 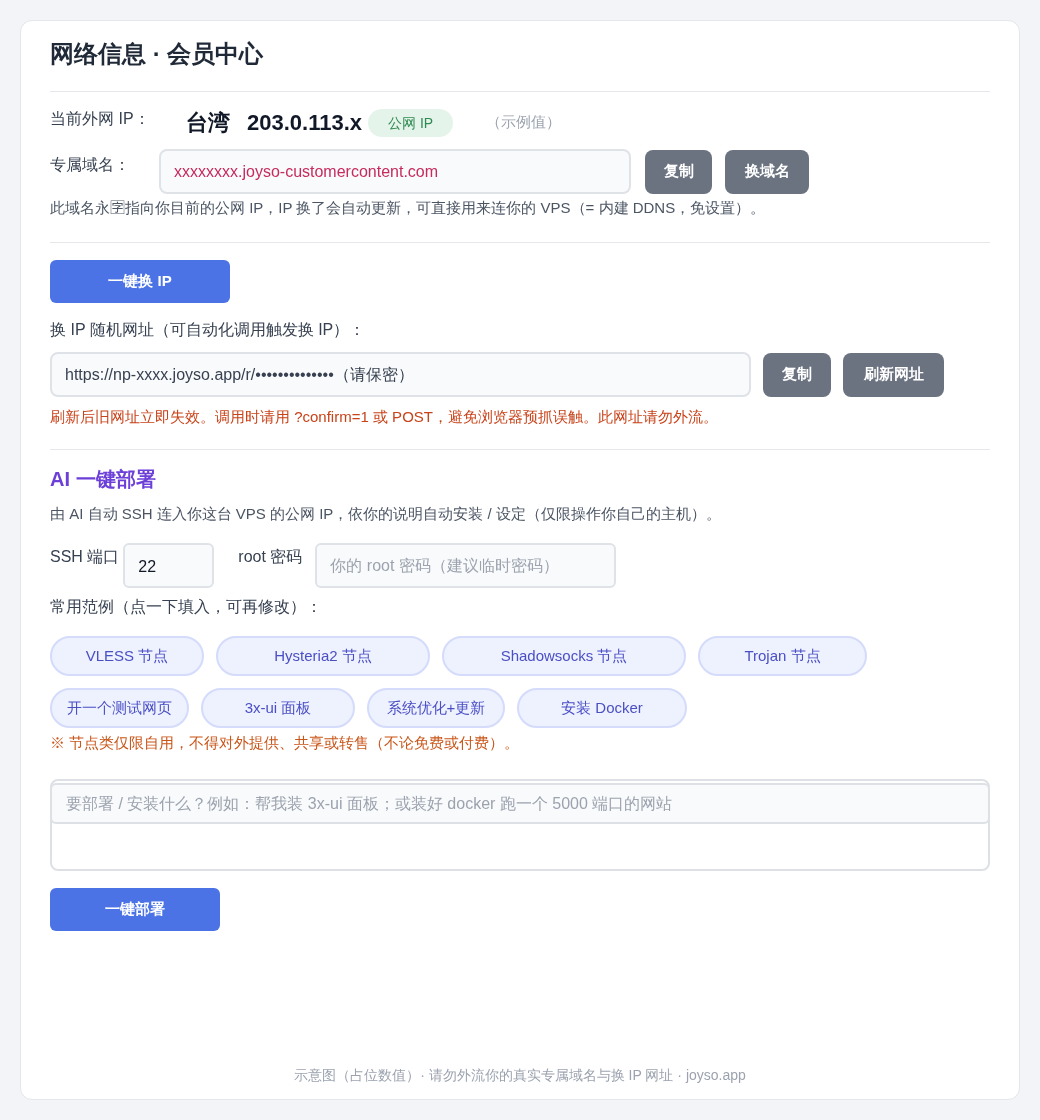 I want to click on example-chip: 3x-ui 面板, so click(x=278, y=708).